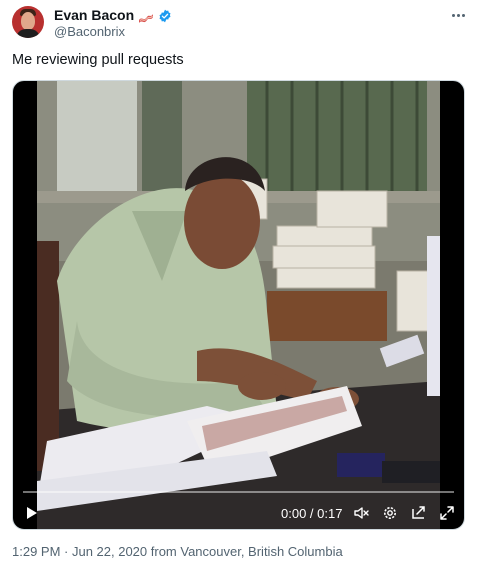 The image size is (477, 568). What do you see at coordinates (31, 513) in the screenshot?
I see `play-icon` at bounding box center [31, 513].